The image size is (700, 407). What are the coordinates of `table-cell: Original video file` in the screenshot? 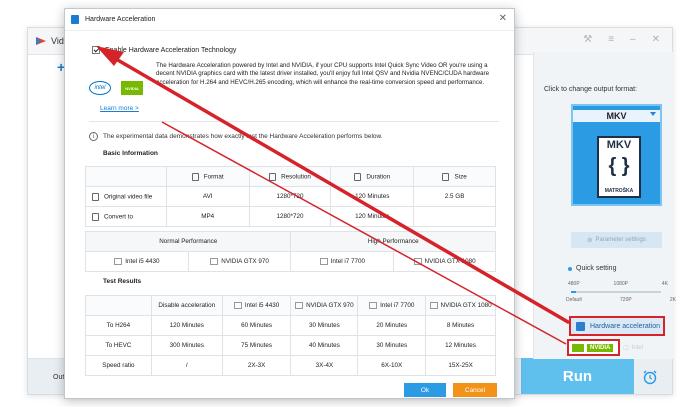 It's located at (126, 196).